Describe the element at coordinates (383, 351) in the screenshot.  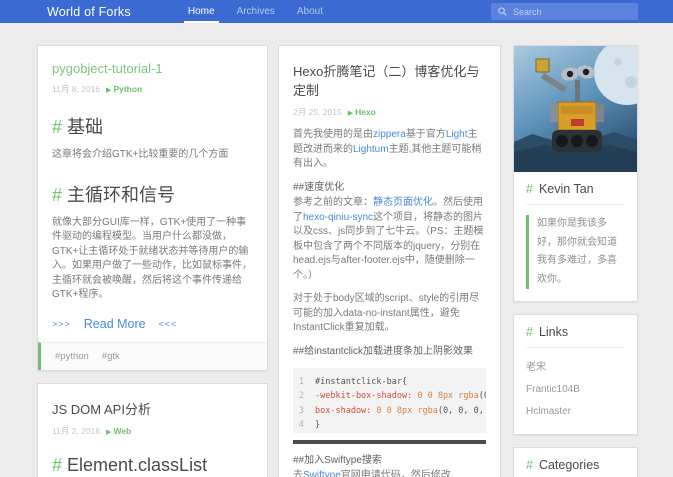
I see `subheading-shadow: ##给instantclick加载进度条加上阴影效果` at that location.